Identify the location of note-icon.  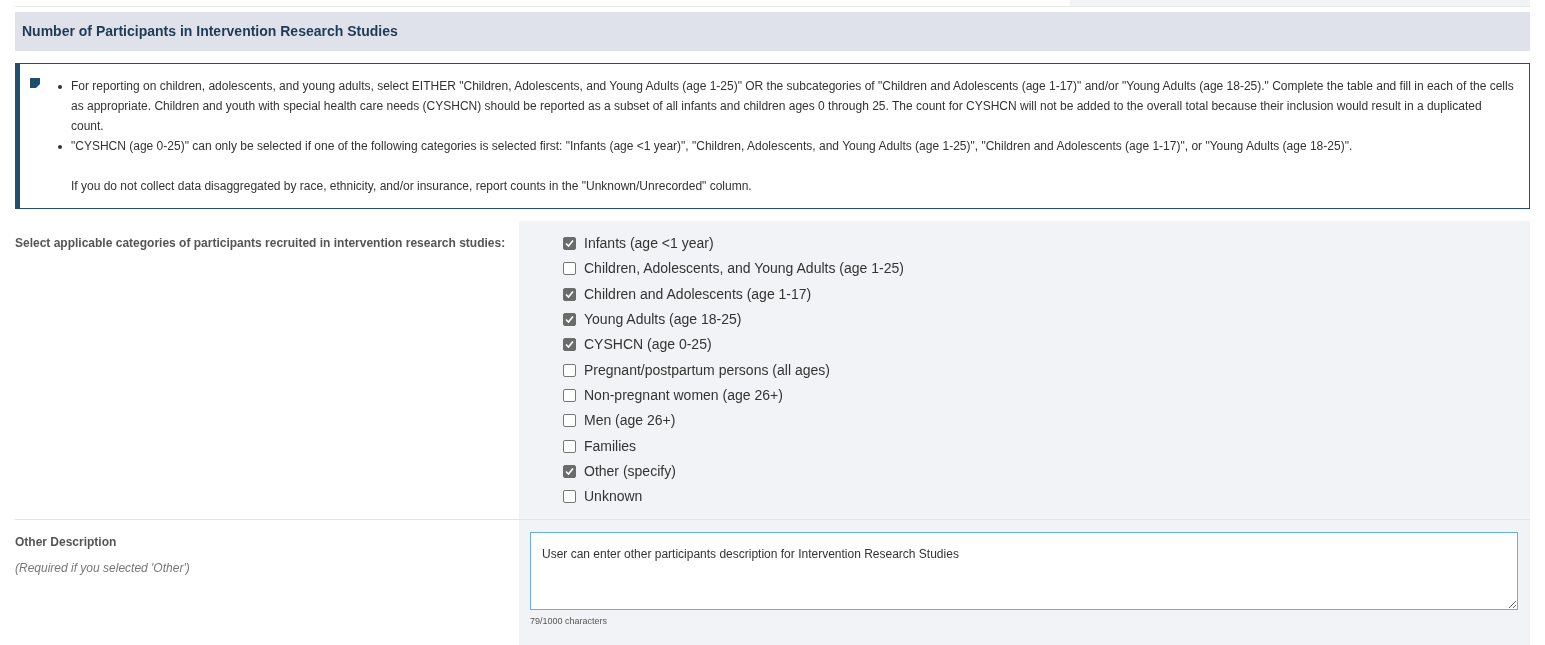
(35, 83).